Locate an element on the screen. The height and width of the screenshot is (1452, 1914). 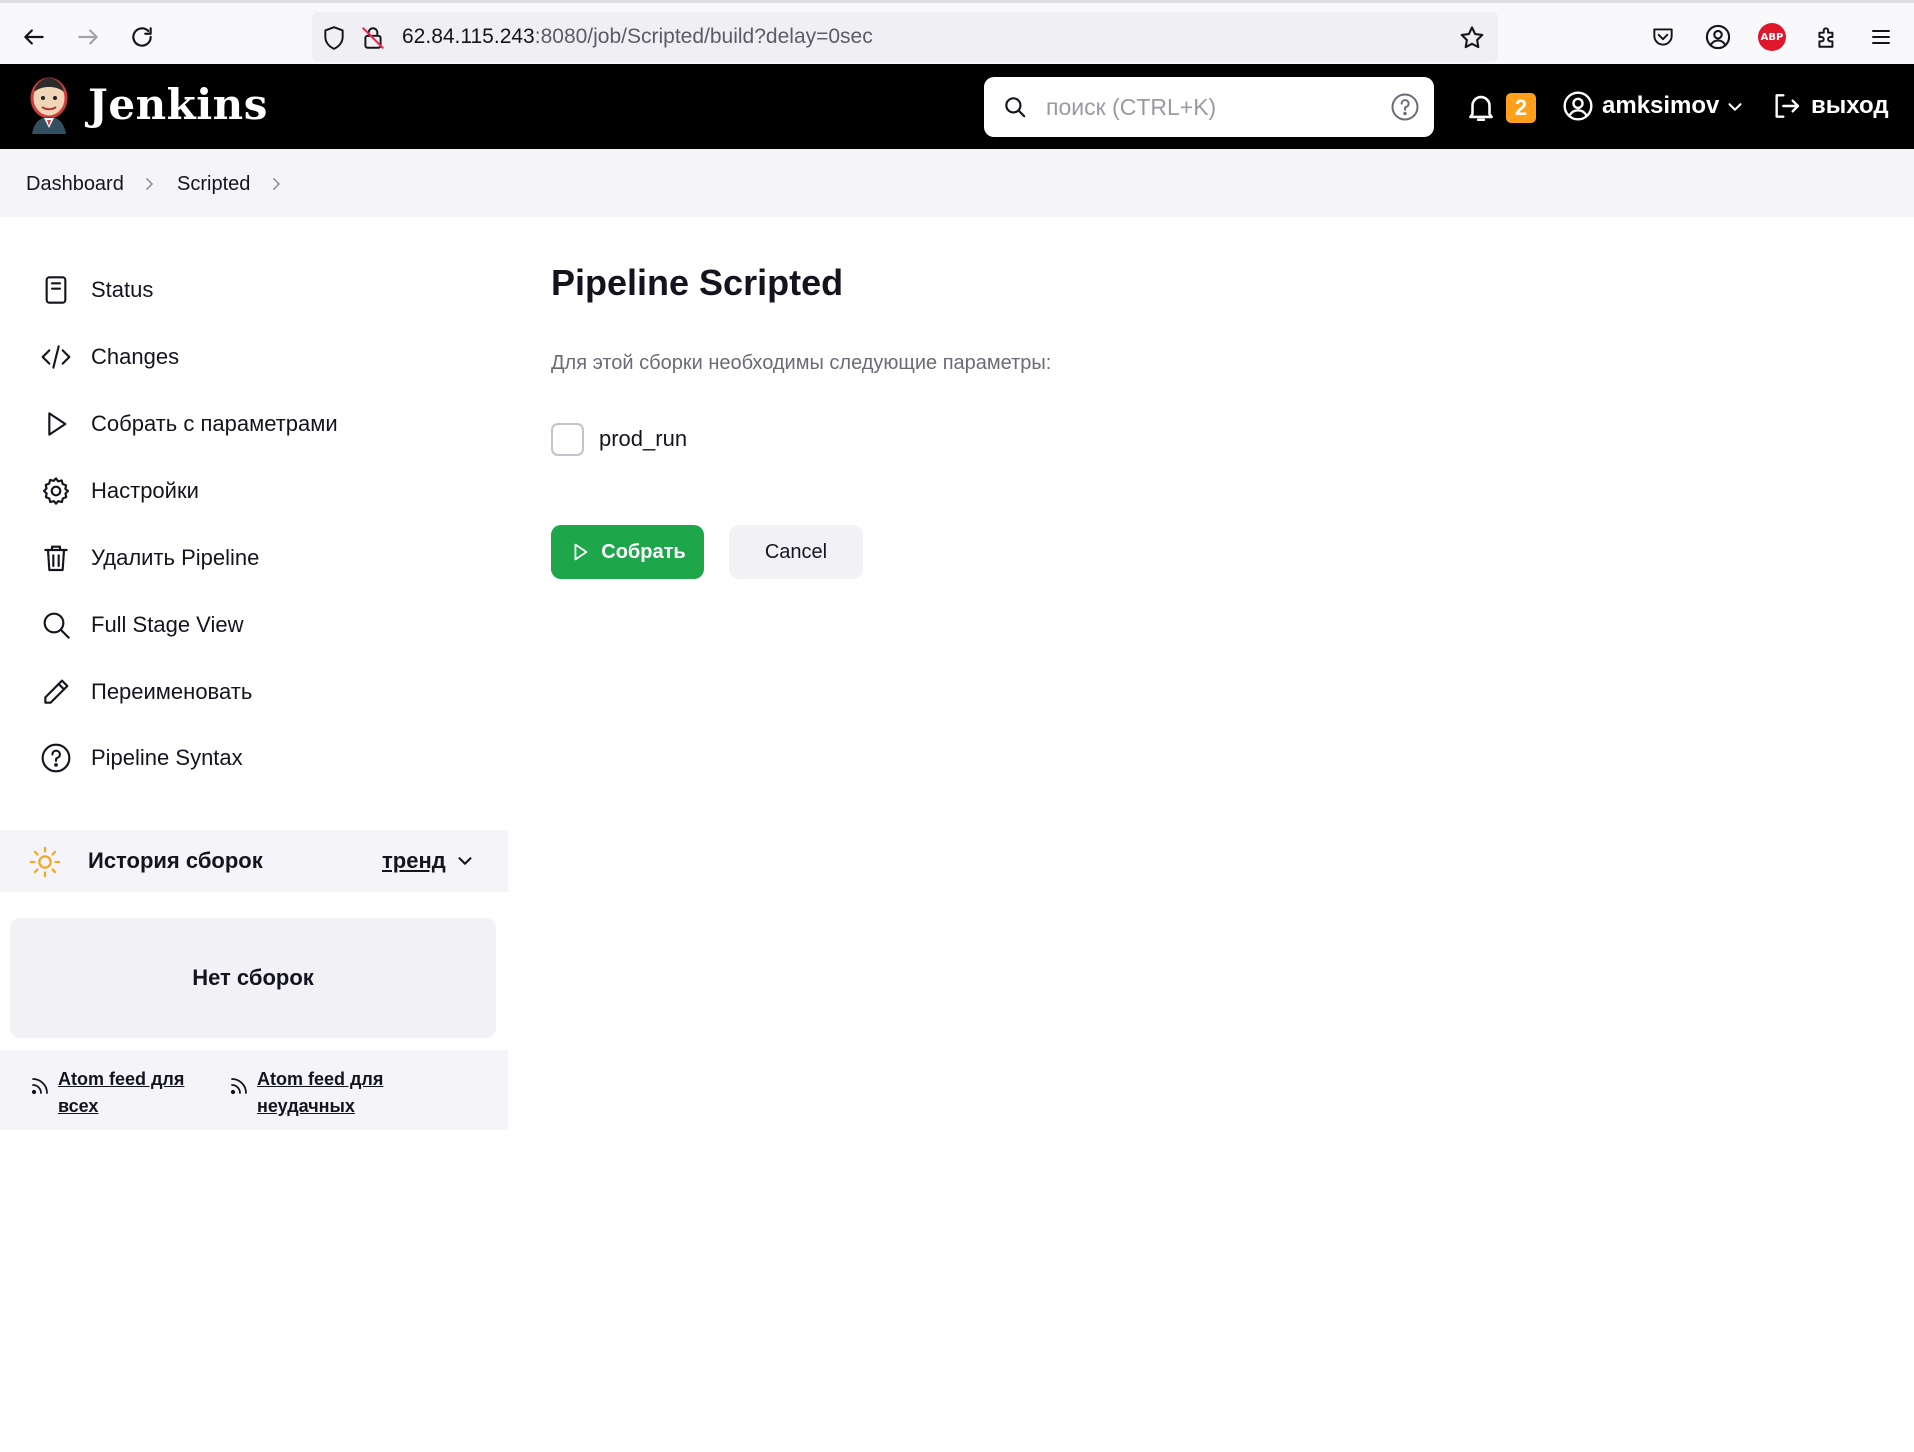
sidebar-item-label: Pipeline Syntax is located at coordinates (167, 757).